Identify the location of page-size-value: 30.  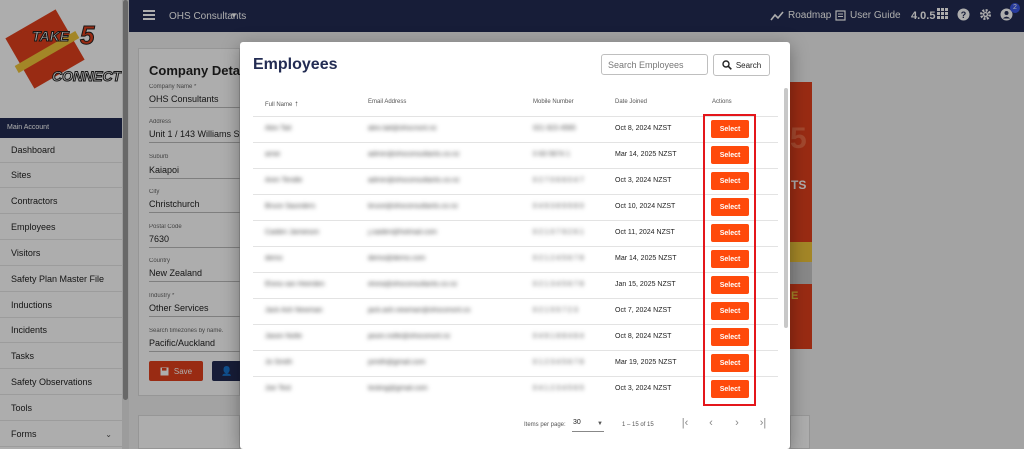
(577, 422).